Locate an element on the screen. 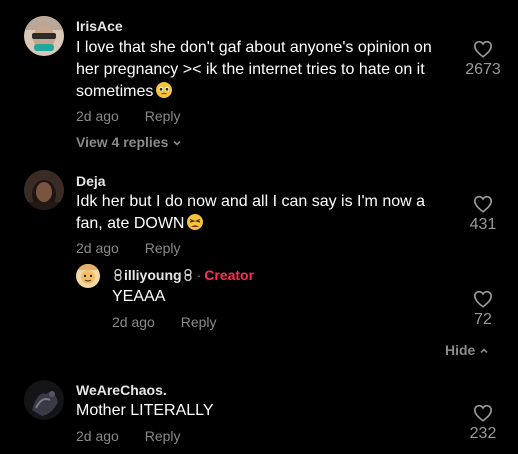  like-button: 2673 is located at coordinates (483, 60).